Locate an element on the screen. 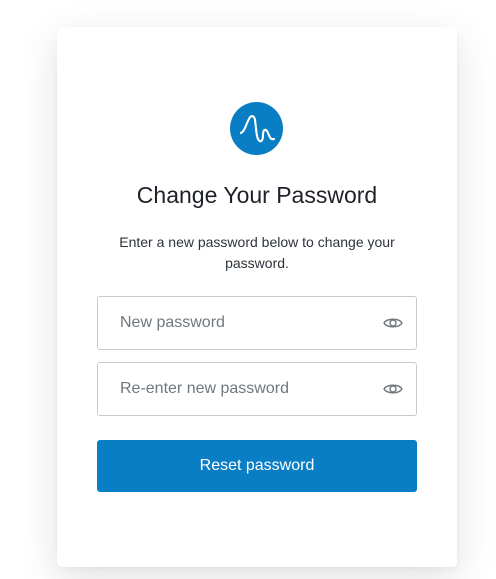 The height and width of the screenshot is (579, 496). new-password-field is located at coordinates (257, 323).